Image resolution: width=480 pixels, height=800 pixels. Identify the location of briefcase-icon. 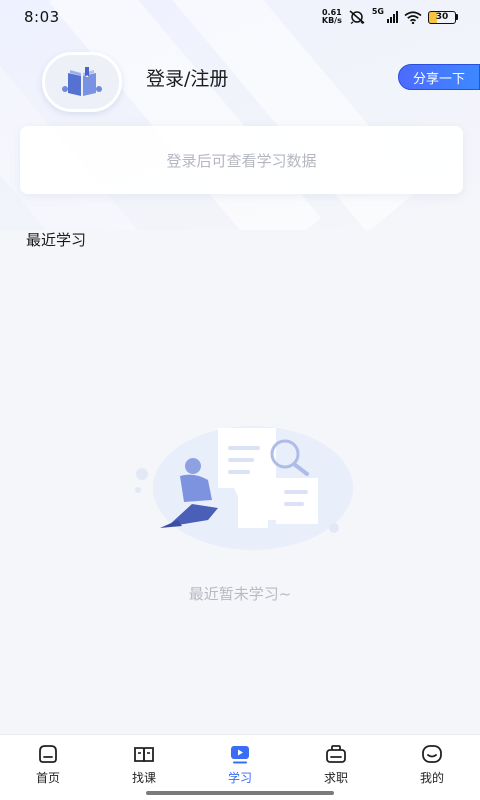
(336, 754).